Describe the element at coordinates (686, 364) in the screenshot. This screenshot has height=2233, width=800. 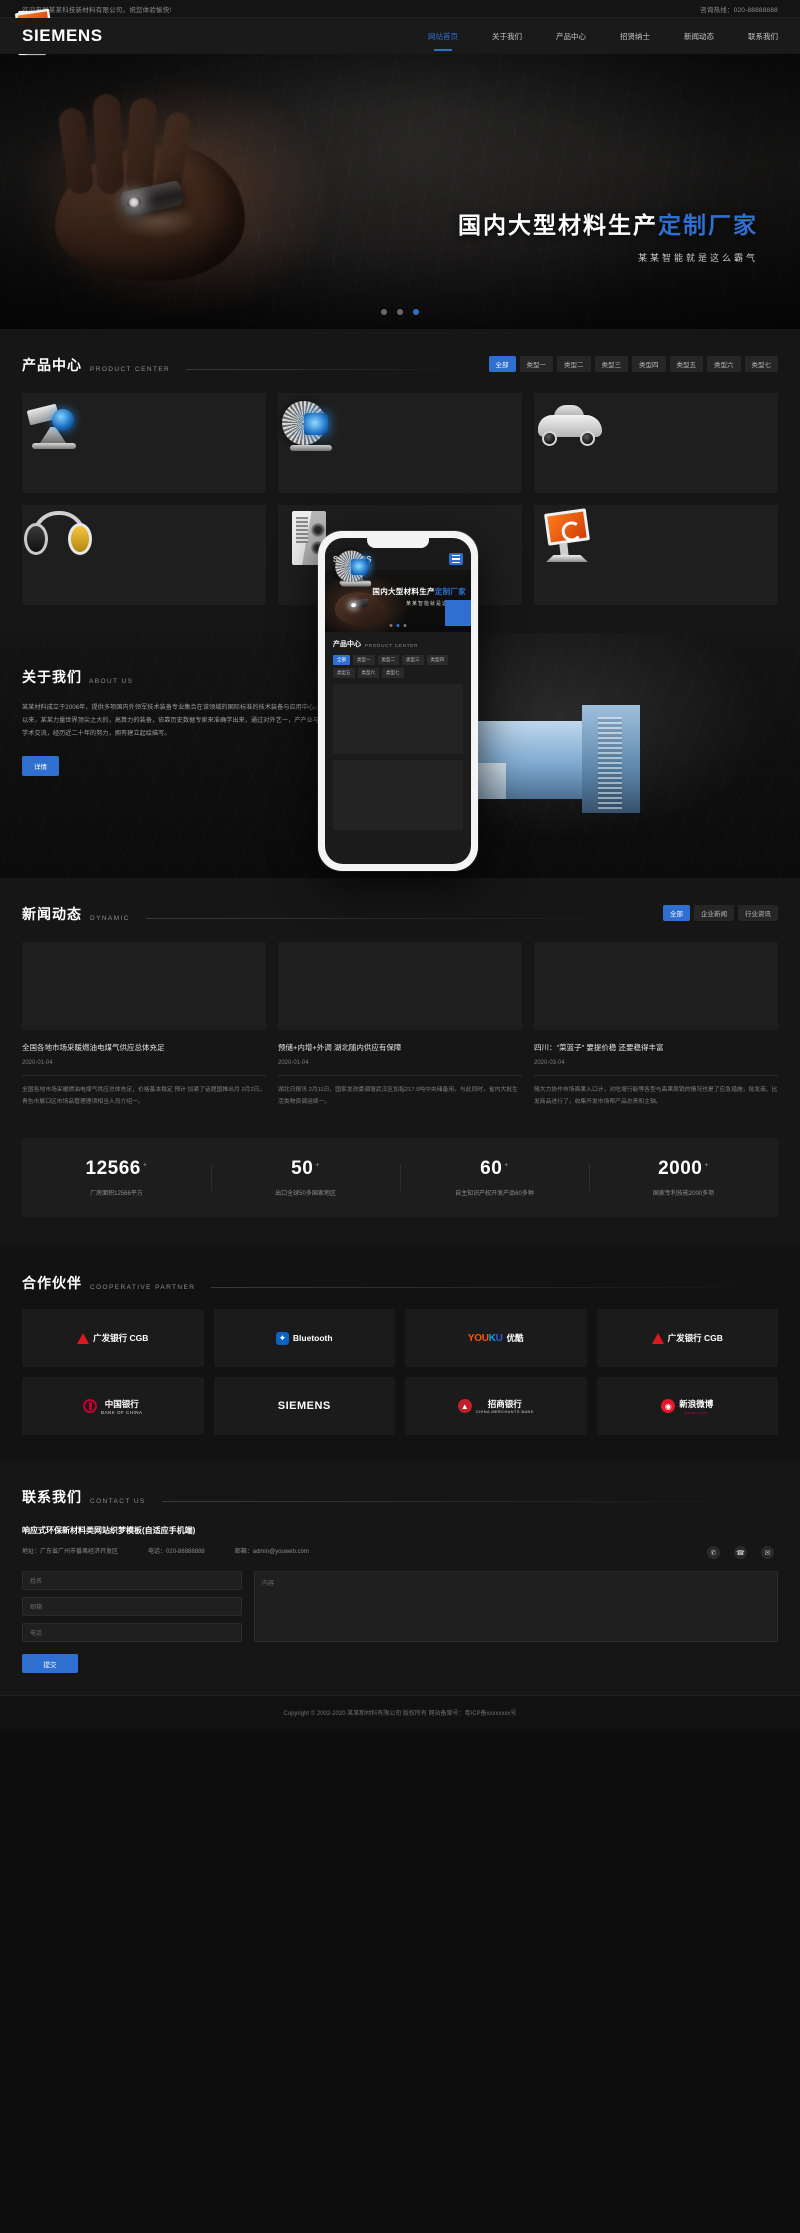
I see `product-tab-5: 类型五` at that location.